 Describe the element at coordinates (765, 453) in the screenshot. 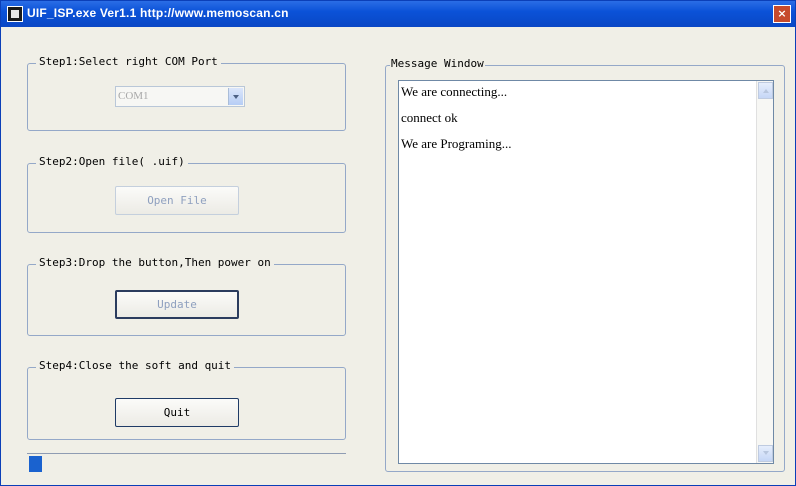

I see `scroll-down-icon` at that location.